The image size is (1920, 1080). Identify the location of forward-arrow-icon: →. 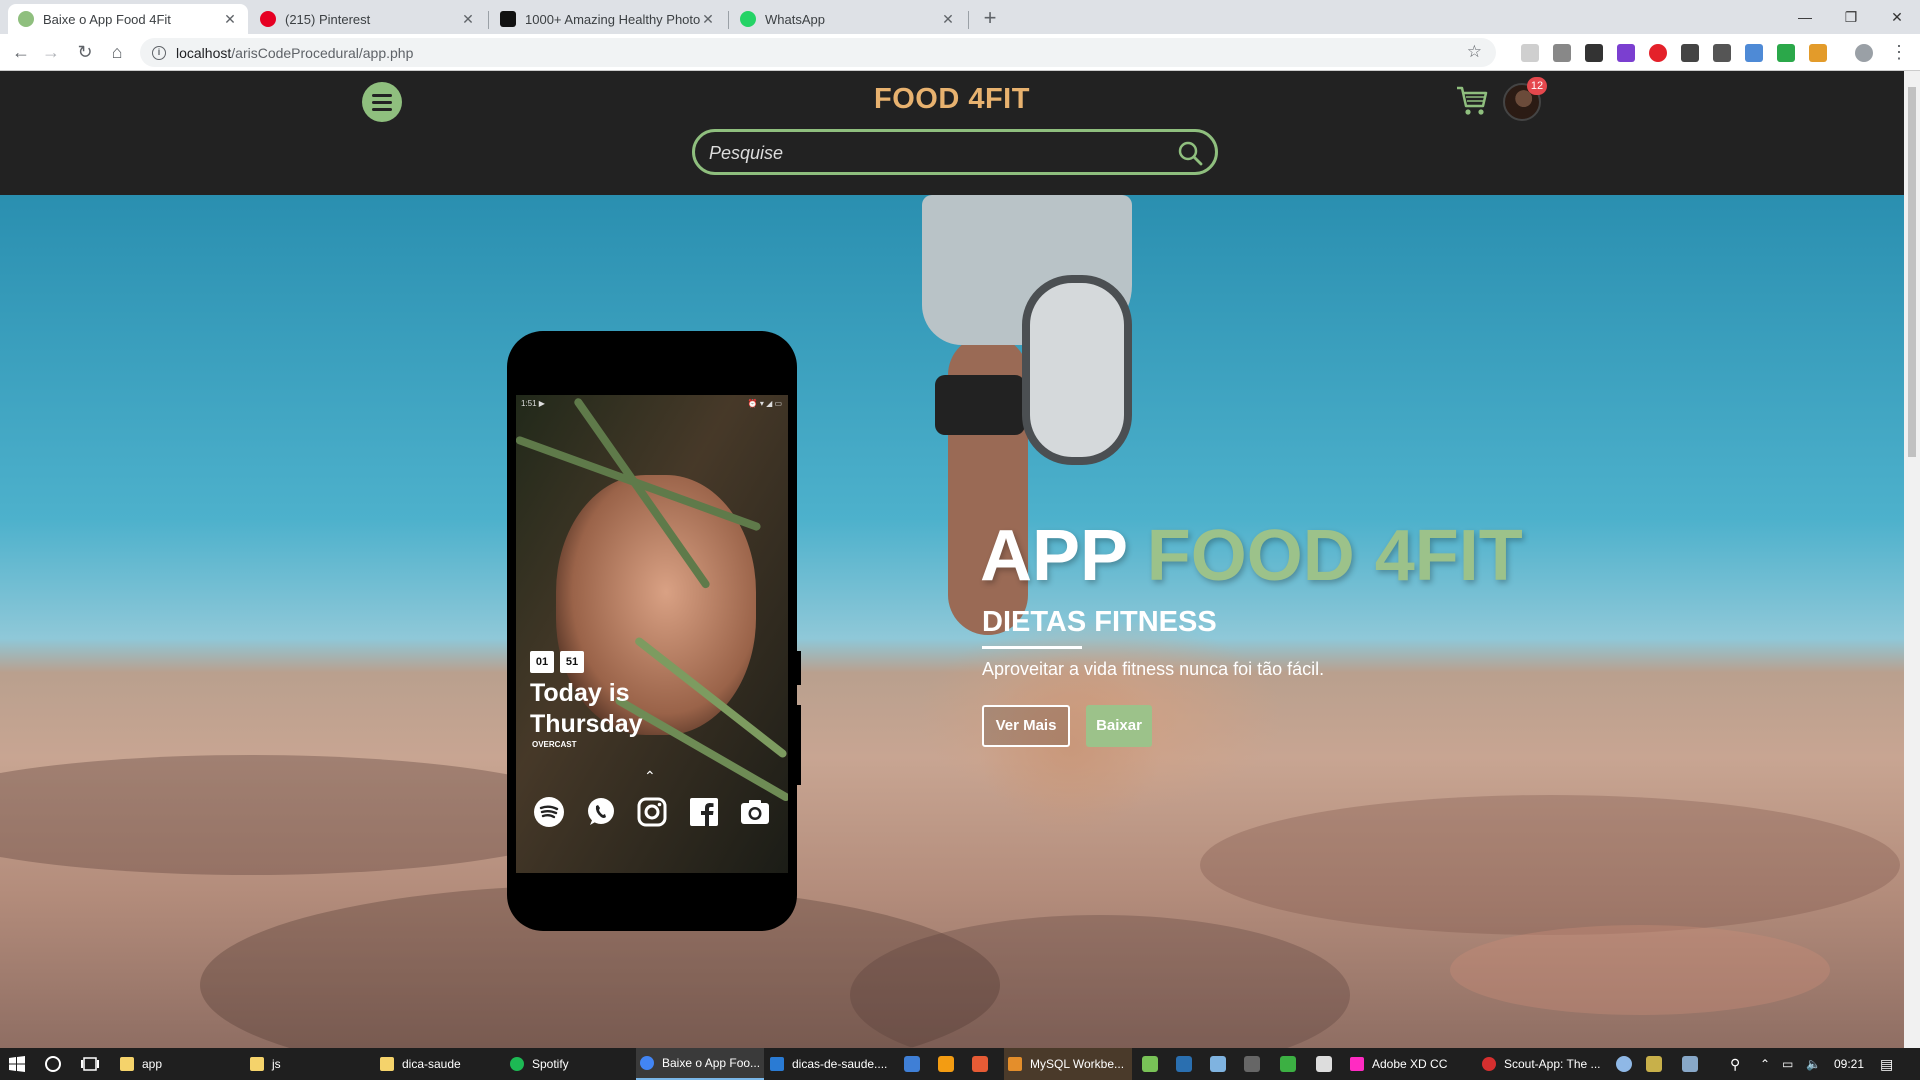
(51, 52).